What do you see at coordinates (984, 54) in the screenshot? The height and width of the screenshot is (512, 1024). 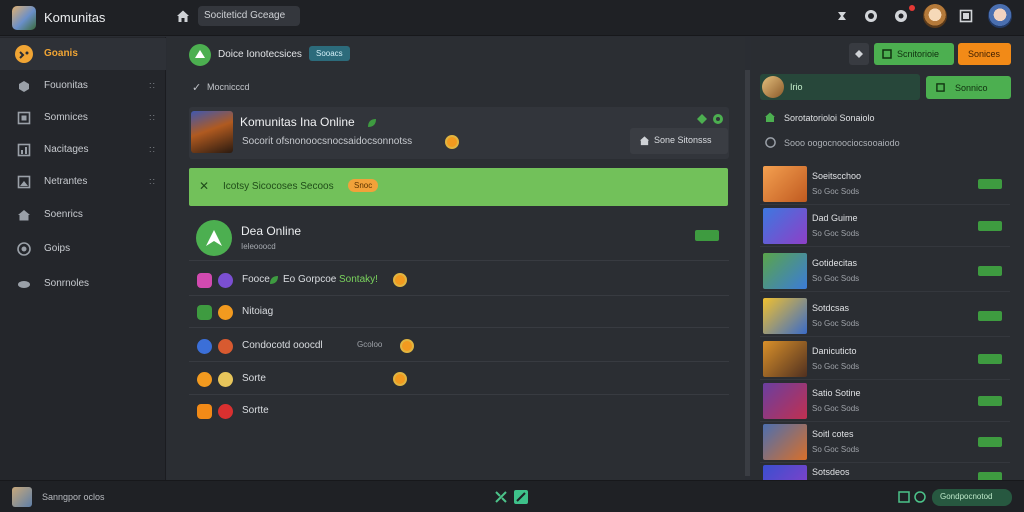 I see `toolbar-orange-button: Sonices` at bounding box center [984, 54].